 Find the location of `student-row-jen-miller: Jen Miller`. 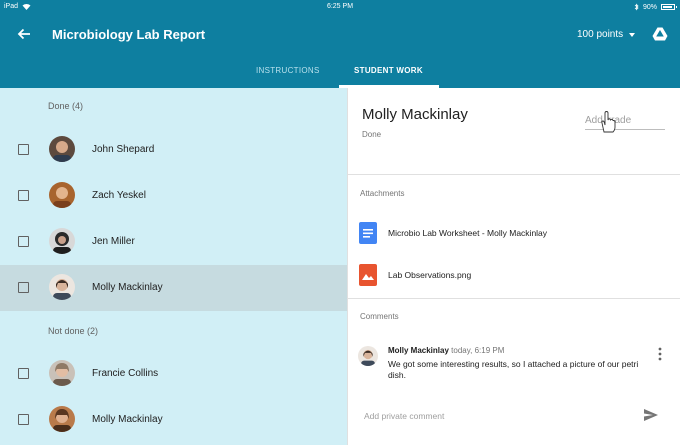

student-row-jen-miller: Jen Miller is located at coordinates (173, 242).